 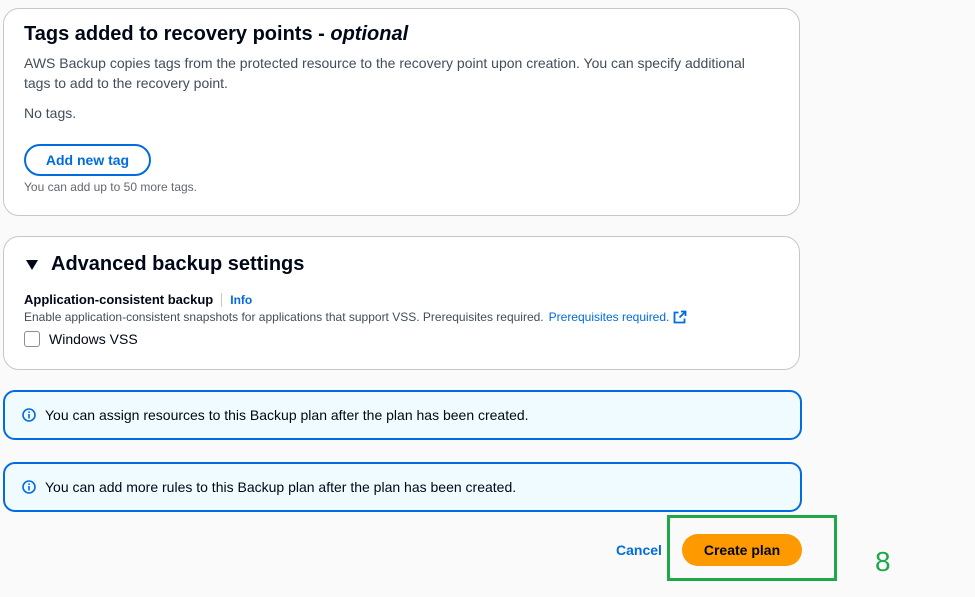 I want to click on advanced-settings-title: Advanced backup settings, so click(x=178, y=264).